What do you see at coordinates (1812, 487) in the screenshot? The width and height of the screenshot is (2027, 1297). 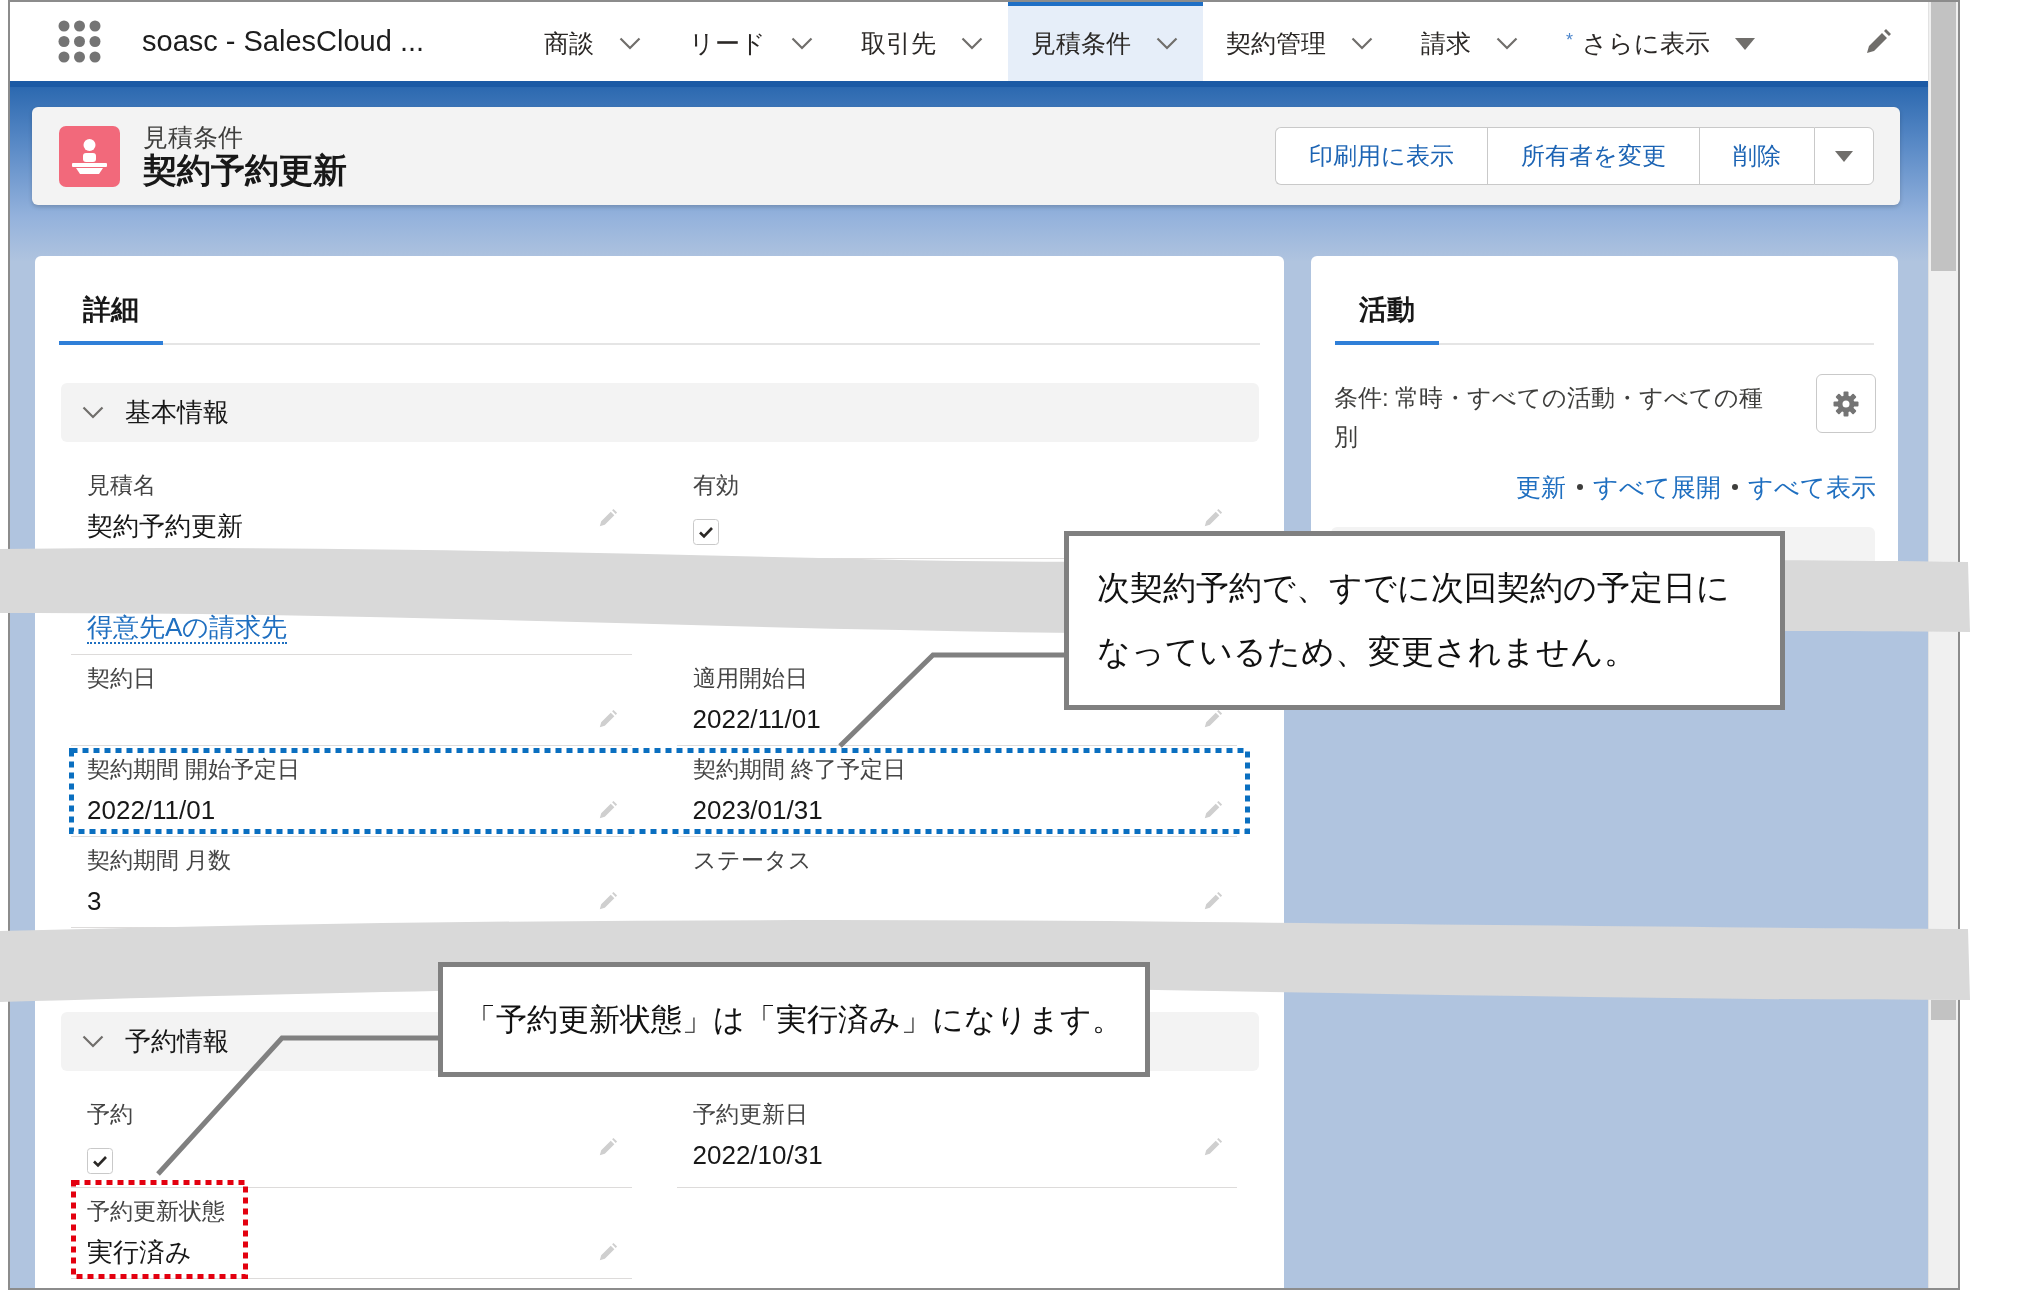 I see `action-link: すべて表示` at bounding box center [1812, 487].